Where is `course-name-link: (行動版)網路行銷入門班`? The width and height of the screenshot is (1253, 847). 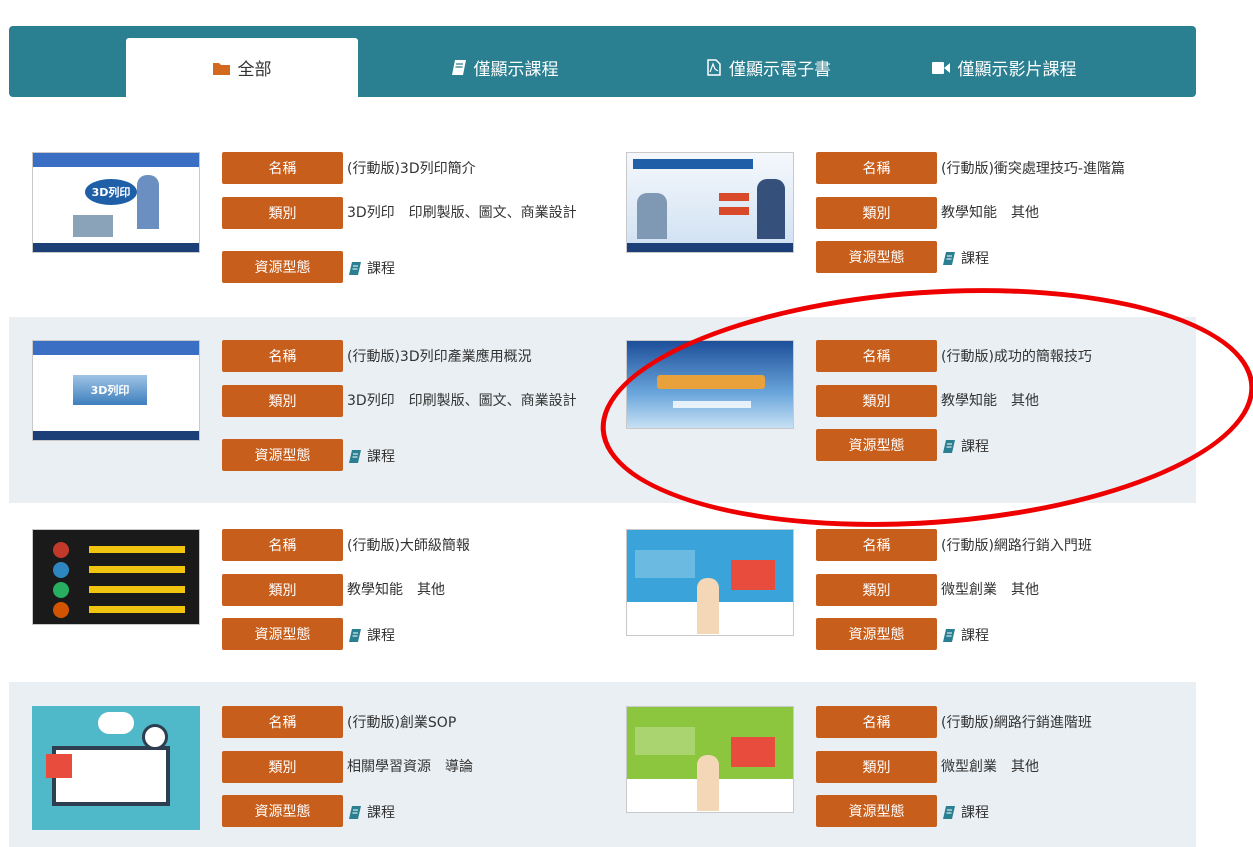
course-name-link: (行動版)網路行銷入門班 is located at coordinates (1059, 546).